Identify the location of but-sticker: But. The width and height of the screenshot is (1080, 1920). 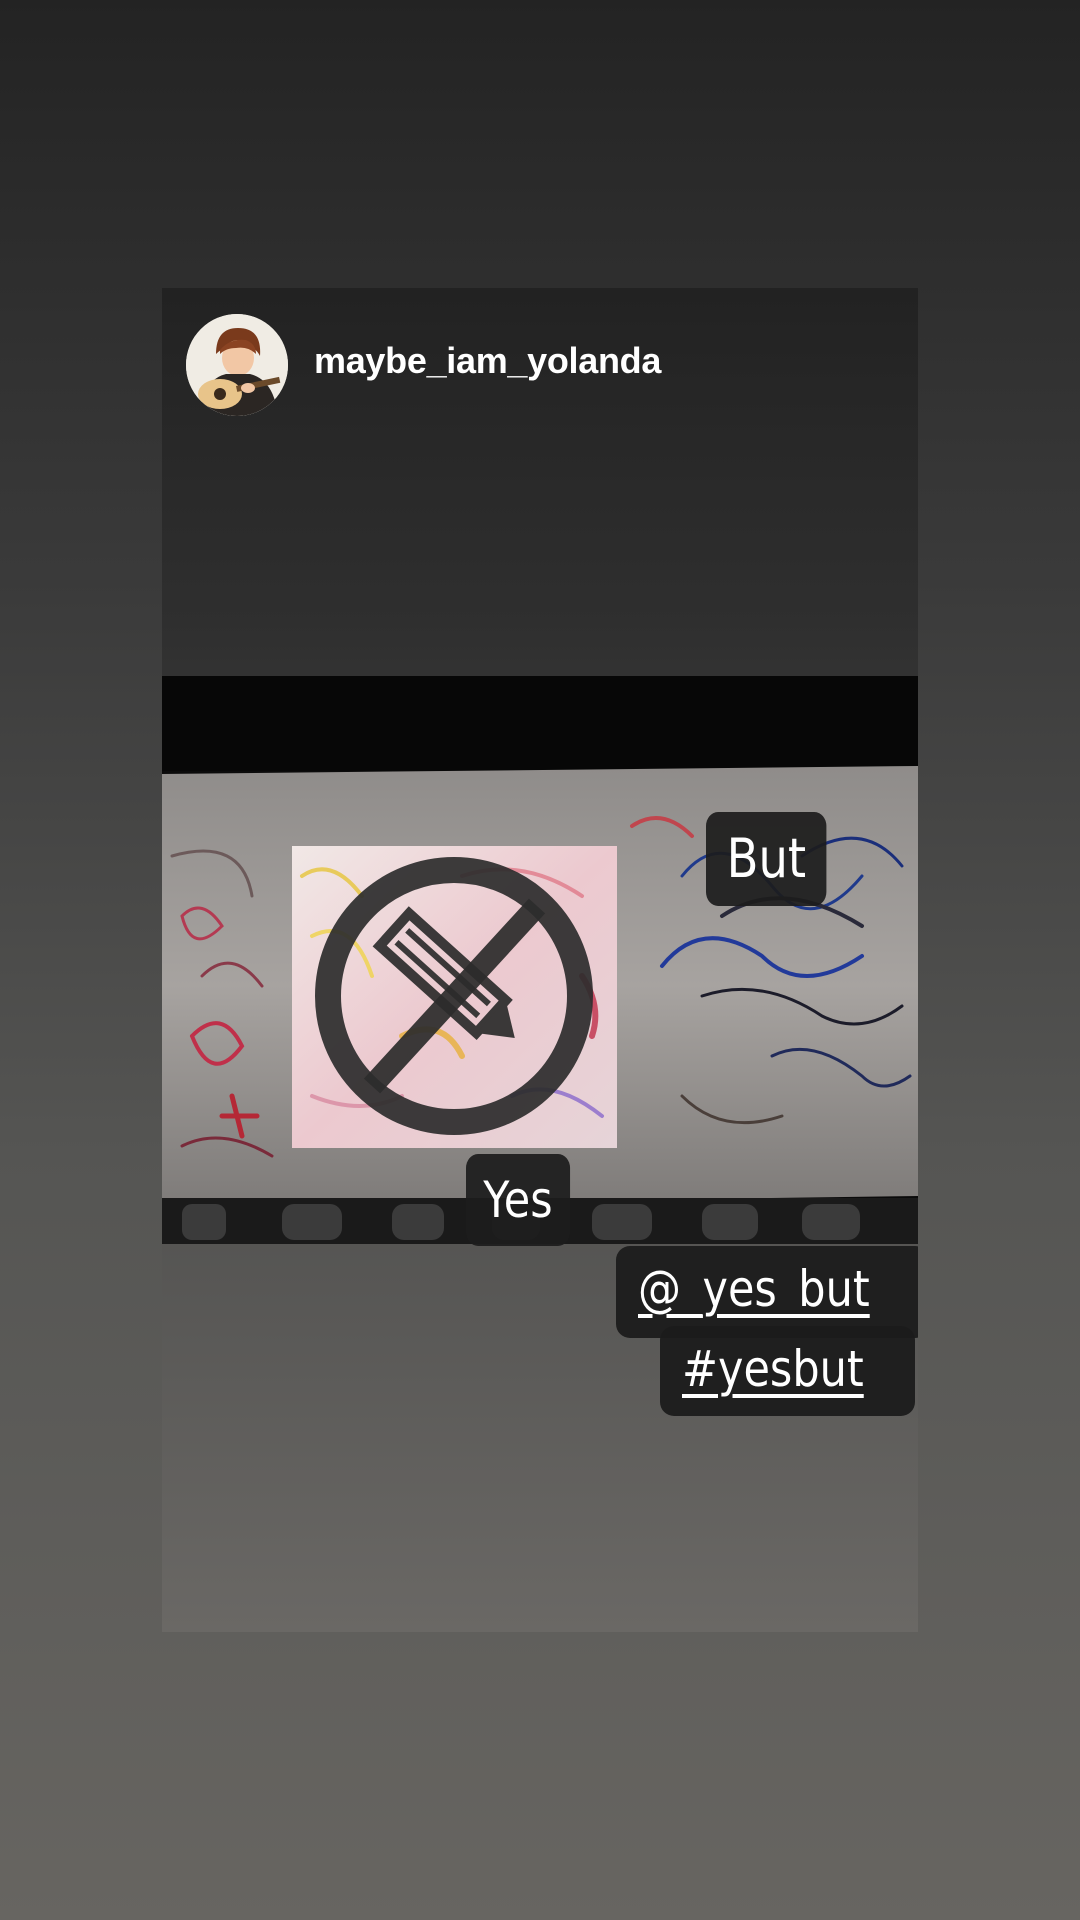
(766, 859).